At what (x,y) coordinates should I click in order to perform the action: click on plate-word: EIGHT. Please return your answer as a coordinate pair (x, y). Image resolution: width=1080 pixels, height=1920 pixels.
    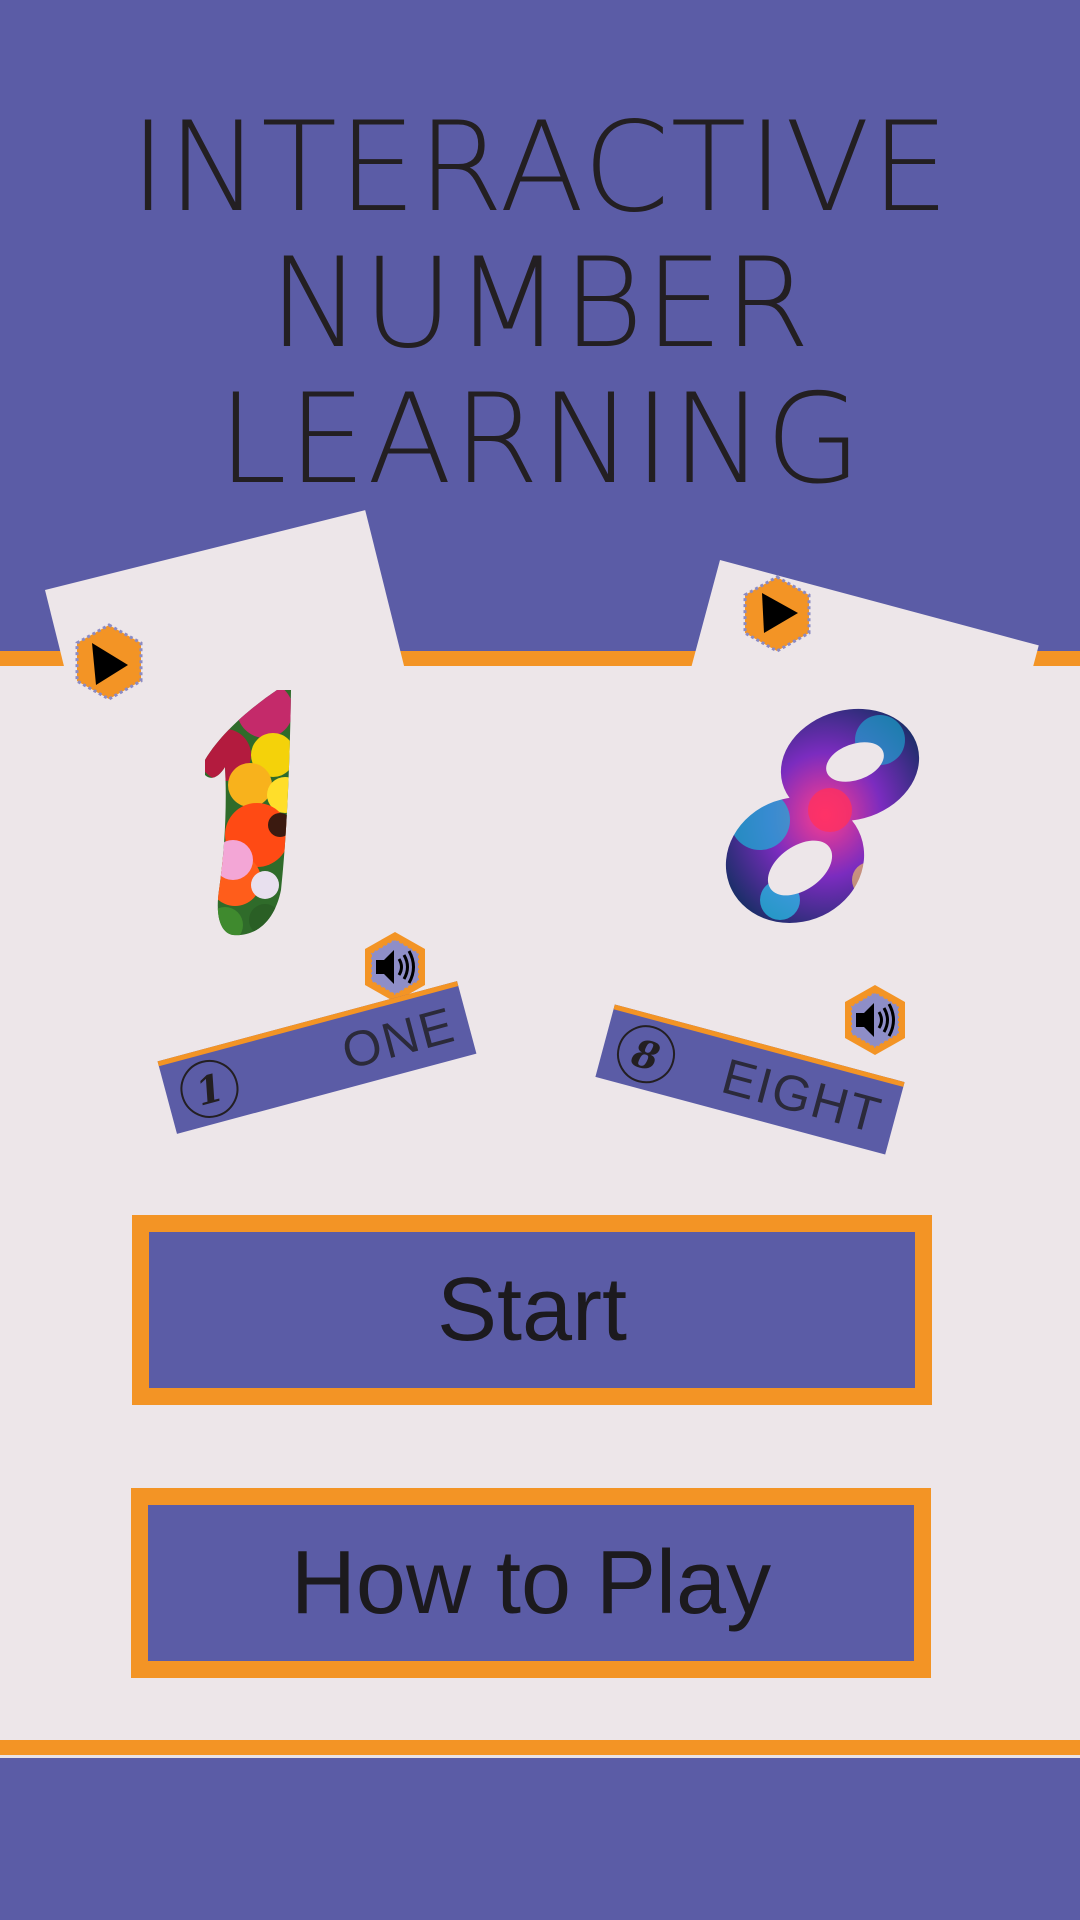
    Looking at the image, I should click on (802, 1096).